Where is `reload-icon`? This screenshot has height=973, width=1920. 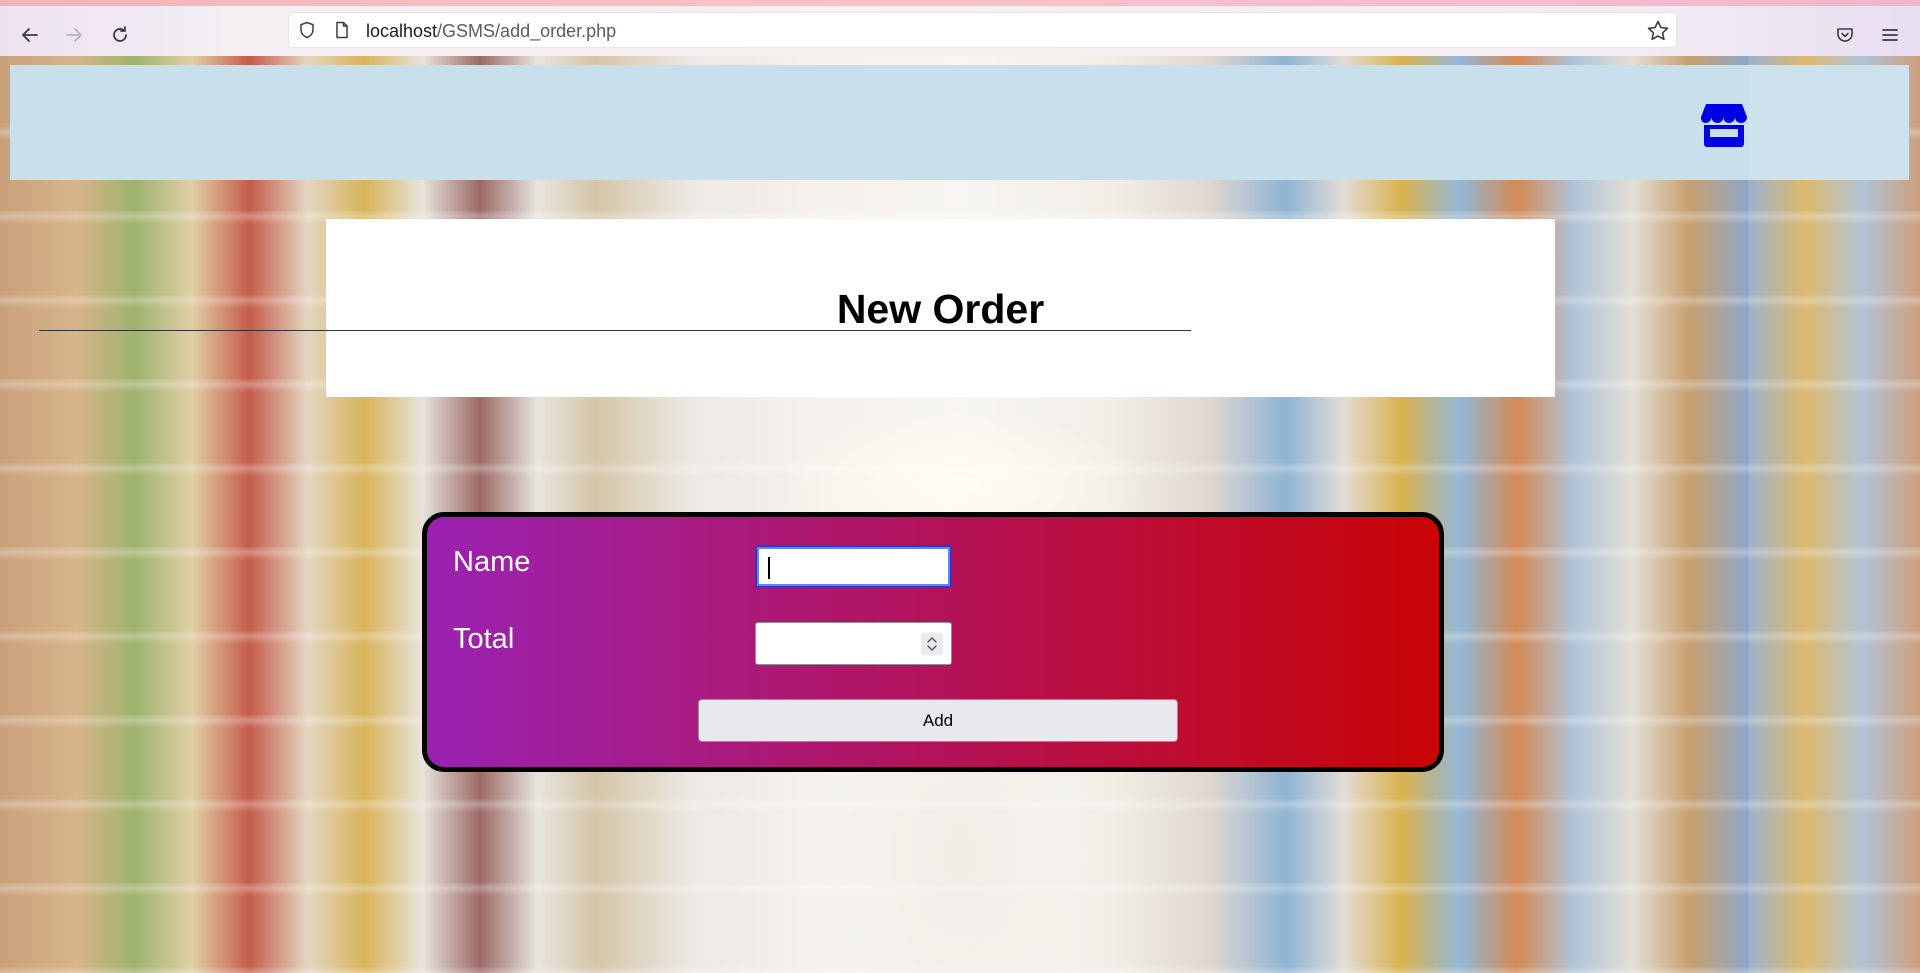 reload-icon is located at coordinates (120, 34).